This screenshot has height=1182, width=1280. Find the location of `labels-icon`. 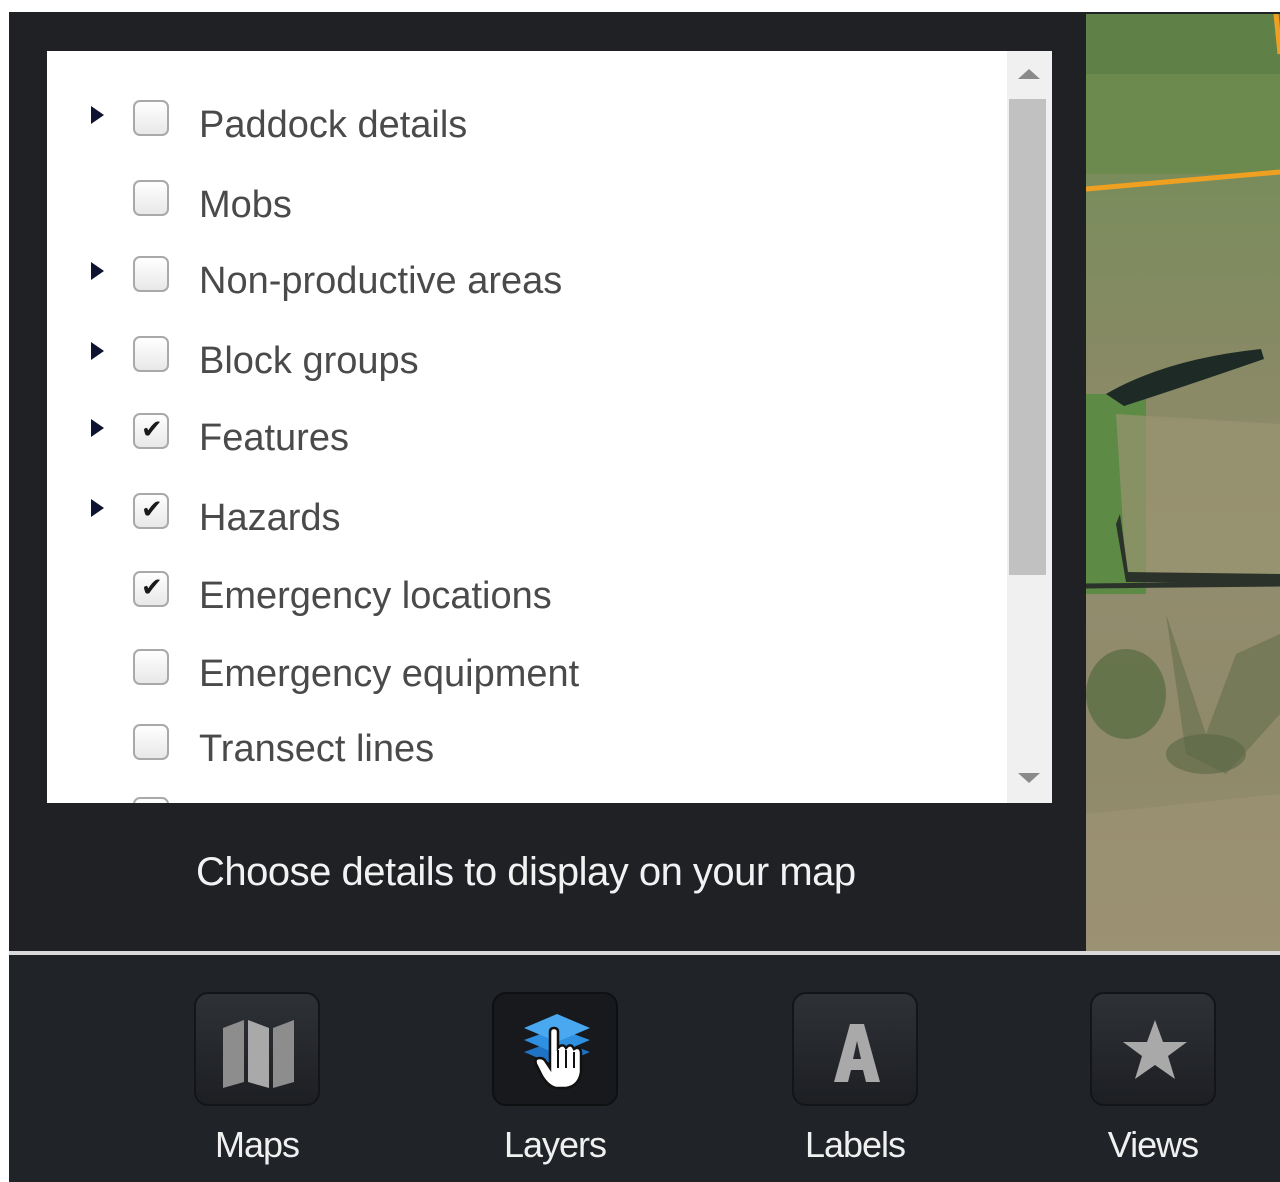

labels-icon is located at coordinates (857, 1053).